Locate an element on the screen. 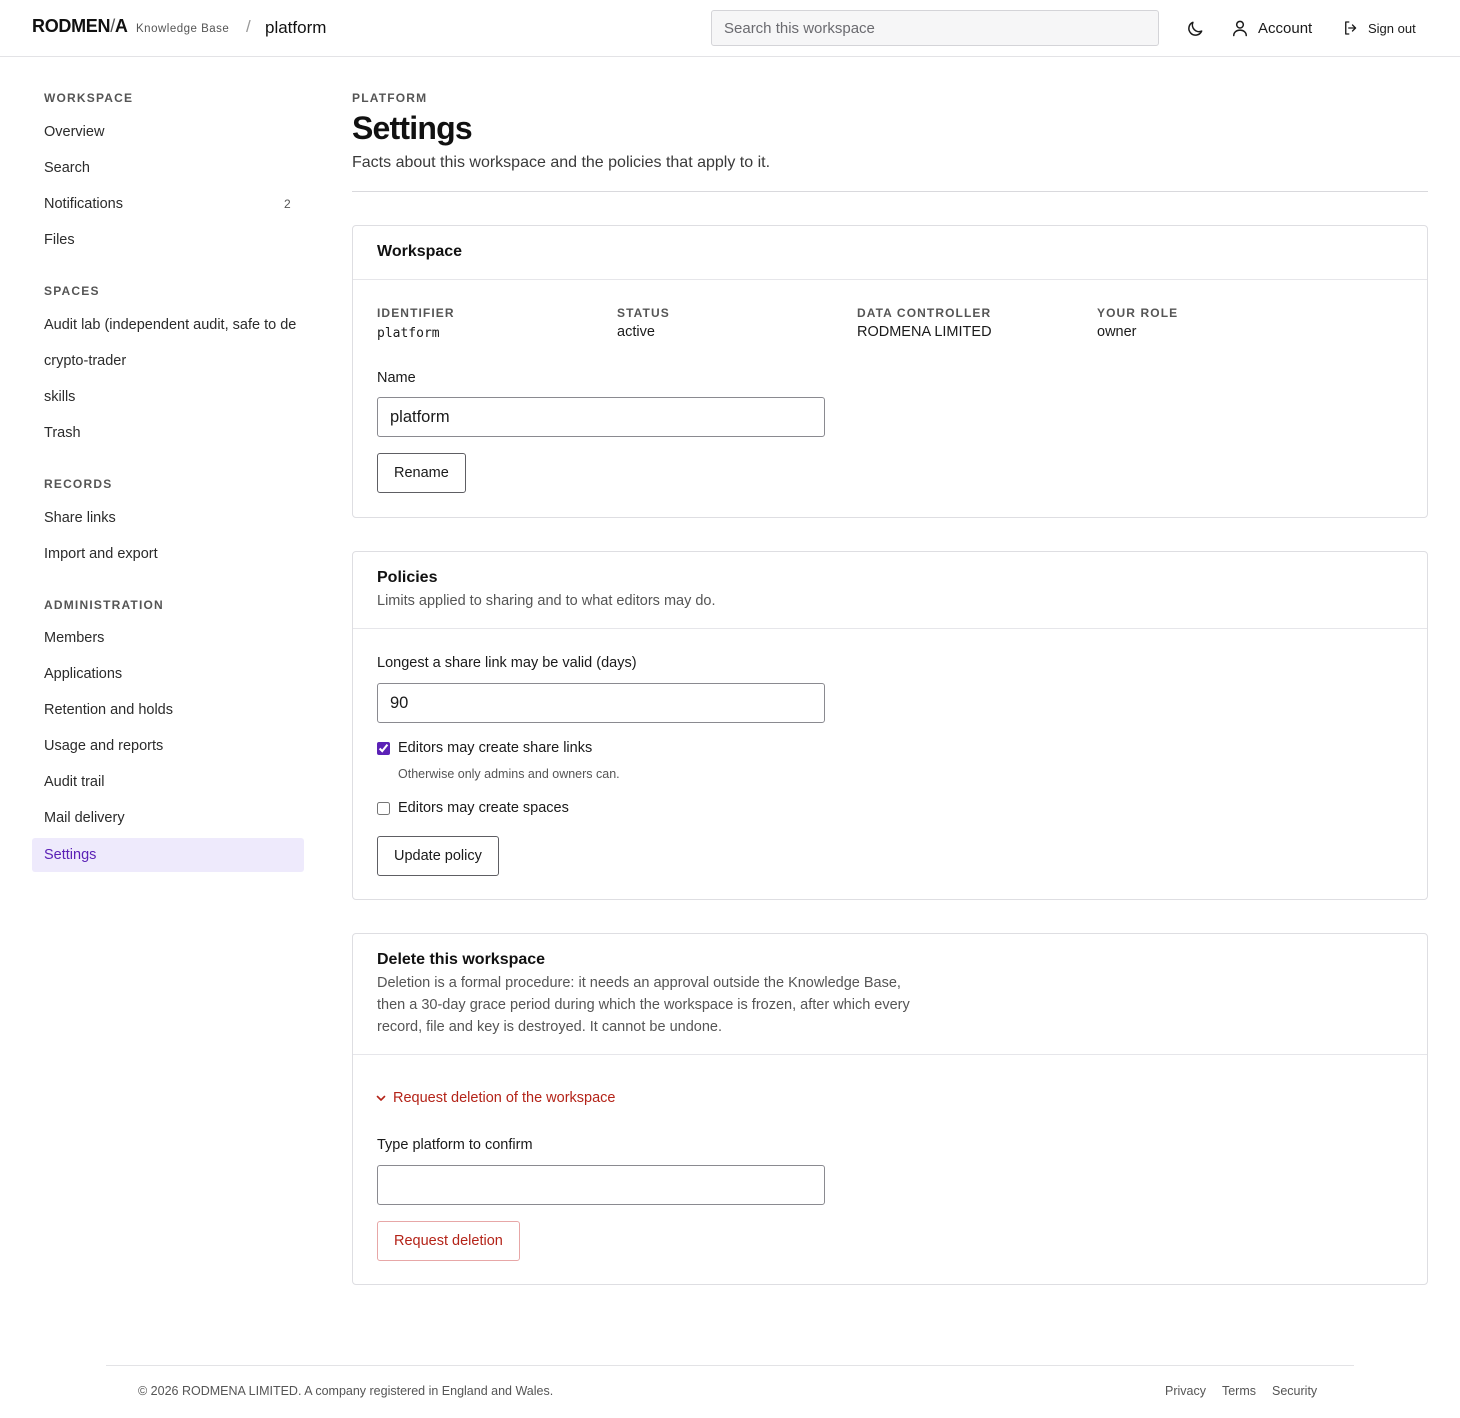 Image resolution: width=1460 pixels, height=1418 pixels. account-link: Account is located at coordinates (1271, 28).